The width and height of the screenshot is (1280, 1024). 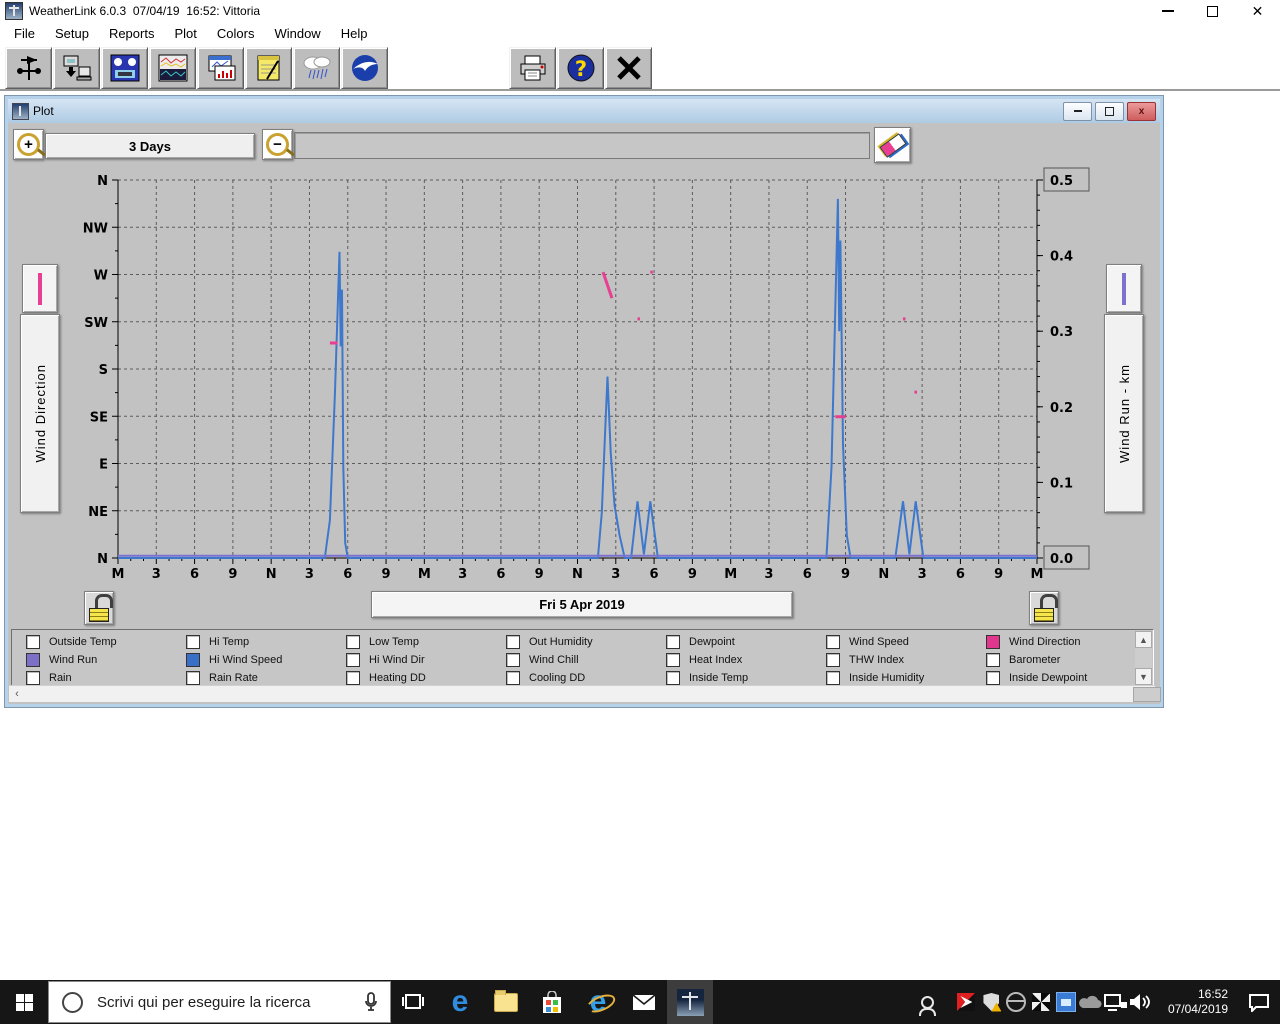 What do you see at coordinates (1196, 1002) in the screenshot?
I see `taskbar-clock: 16:52 07/04/2019` at bounding box center [1196, 1002].